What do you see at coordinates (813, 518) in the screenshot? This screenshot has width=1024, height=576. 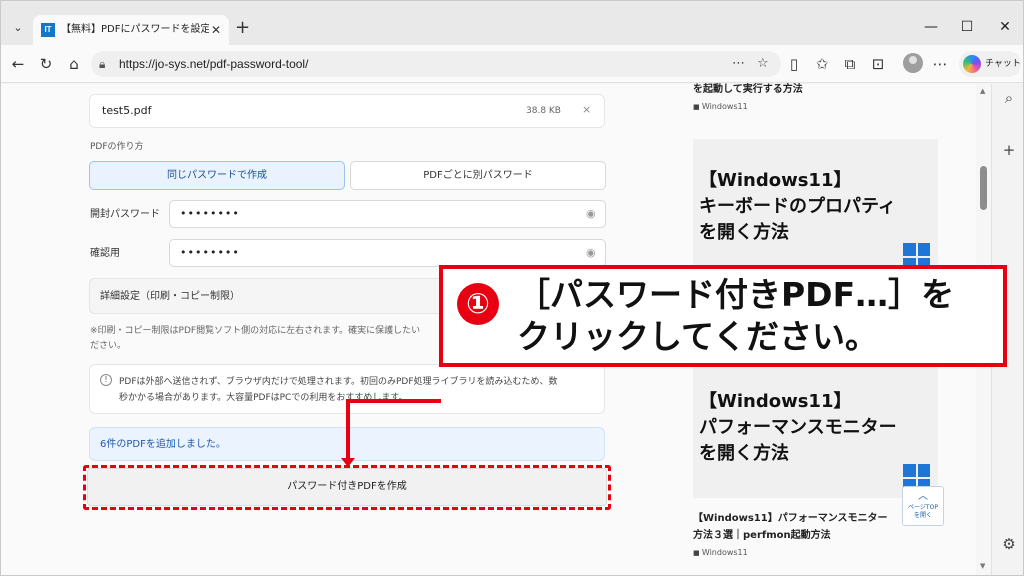 I see `article-link-perfmon-line-1: 【Windows11】パフォーマンスモニター` at bounding box center [813, 518].